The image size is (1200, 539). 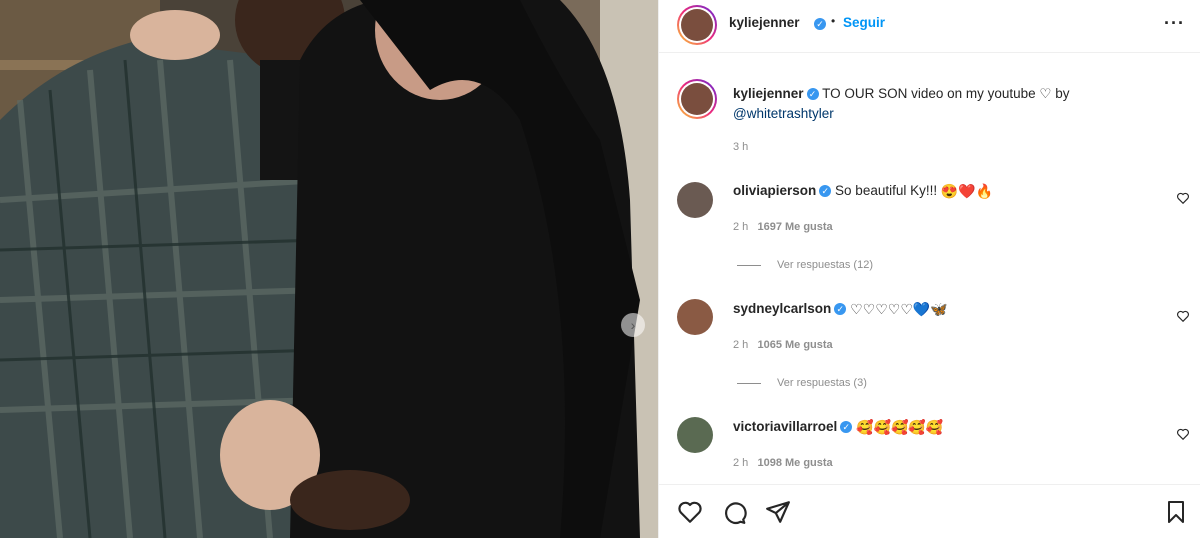 What do you see at coordinates (1174, 23) in the screenshot?
I see `more-options-icon: ···` at bounding box center [1174, 23].